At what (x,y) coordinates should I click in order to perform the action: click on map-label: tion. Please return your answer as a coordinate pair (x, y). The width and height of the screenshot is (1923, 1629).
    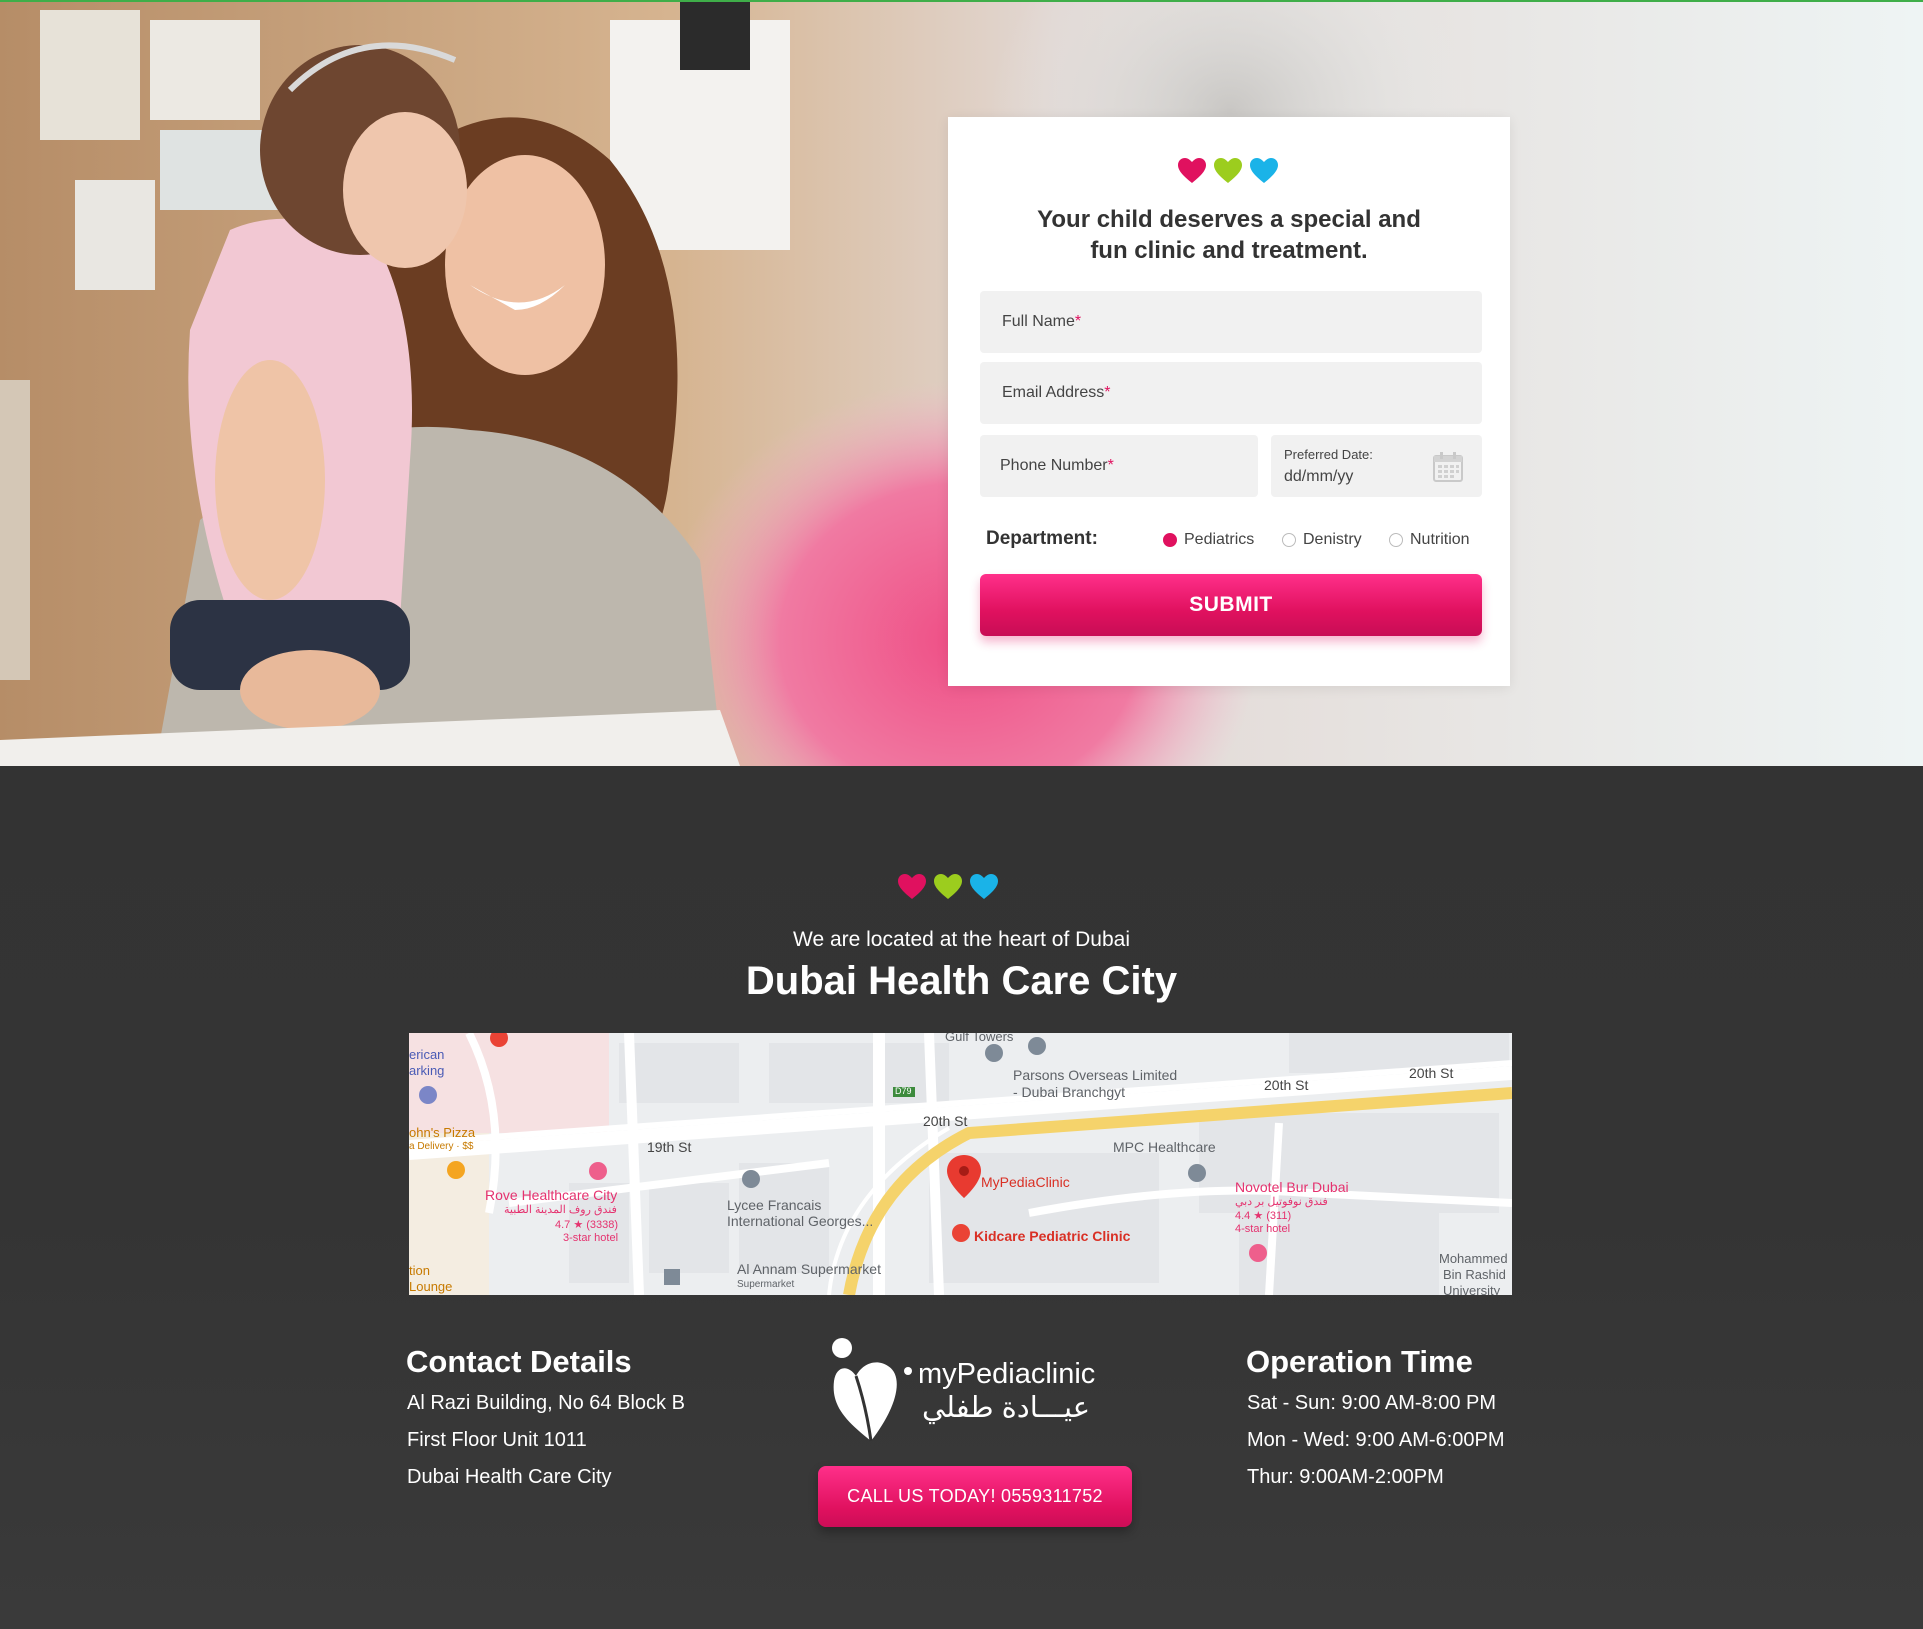
    Looking at the image, I should click on (419, 1270).